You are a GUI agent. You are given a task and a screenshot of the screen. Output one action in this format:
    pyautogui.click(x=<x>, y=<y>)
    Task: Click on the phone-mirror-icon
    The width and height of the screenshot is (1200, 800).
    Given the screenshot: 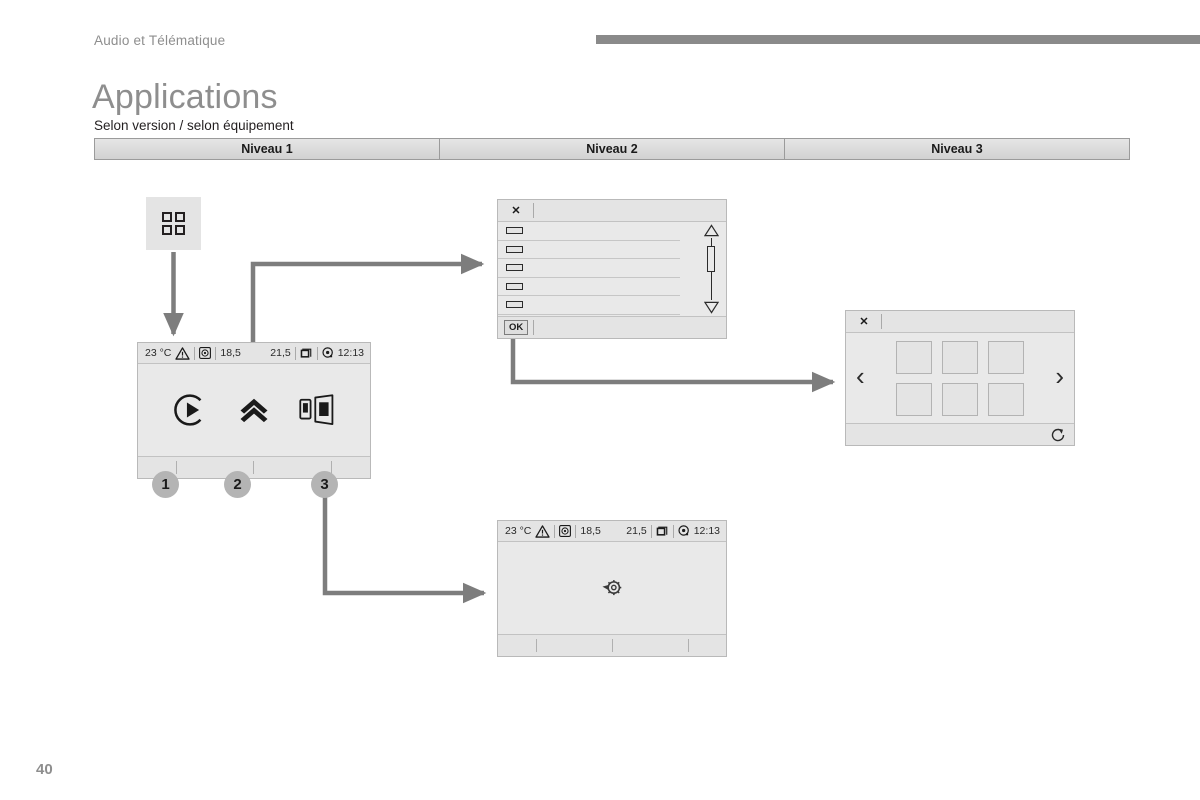 What is the action you would take?
    pyautogui.click(x=317, y=410)
    